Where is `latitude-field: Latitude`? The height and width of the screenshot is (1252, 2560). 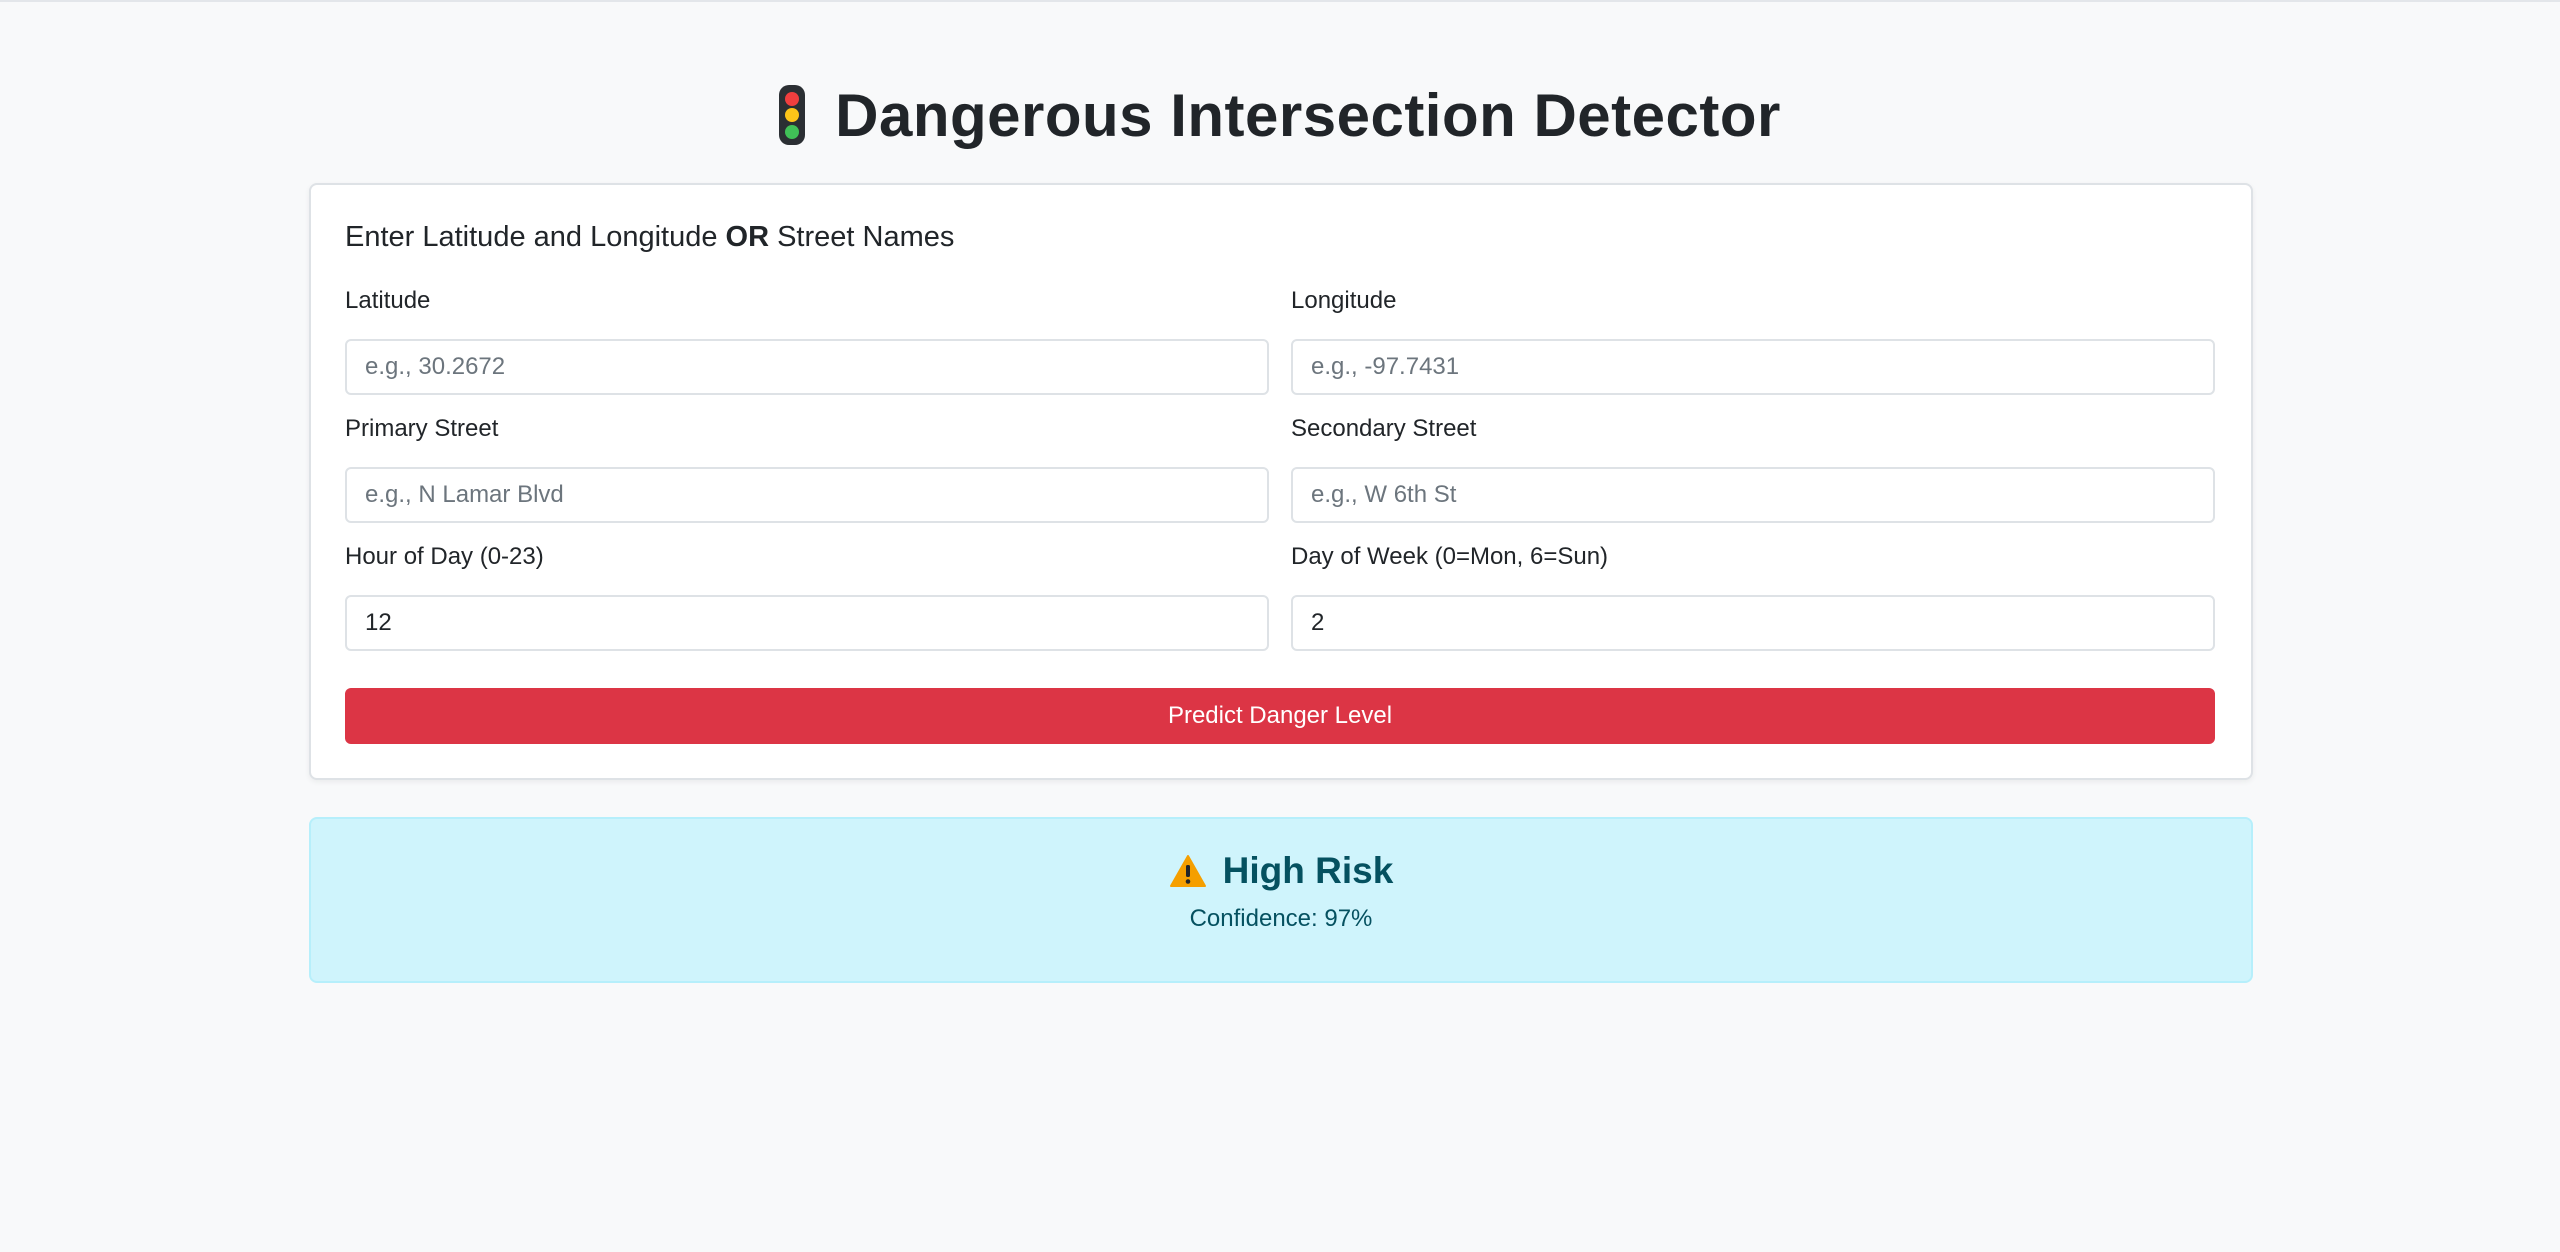
latitude-field: Latitude is located at coordinates (807, 339).